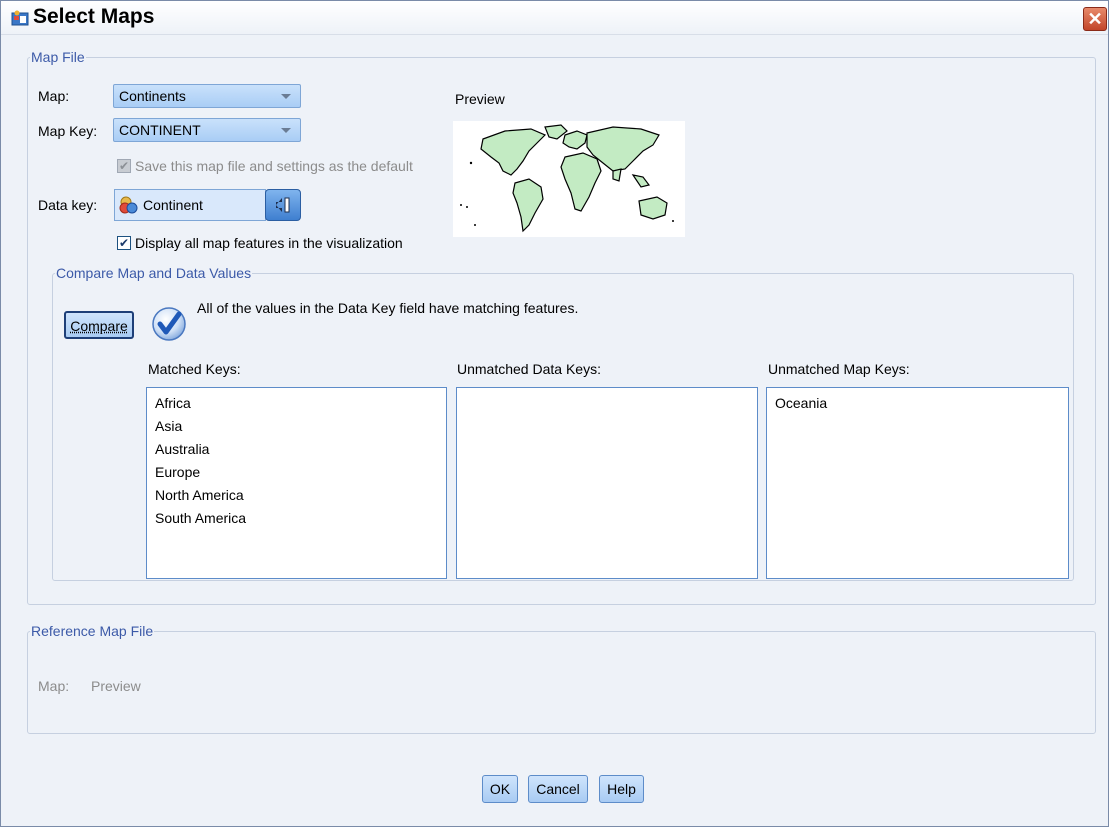  Describe the element at coordinates (173, 205) in the screenshot. I see `data-key-value: Continent` at that location.